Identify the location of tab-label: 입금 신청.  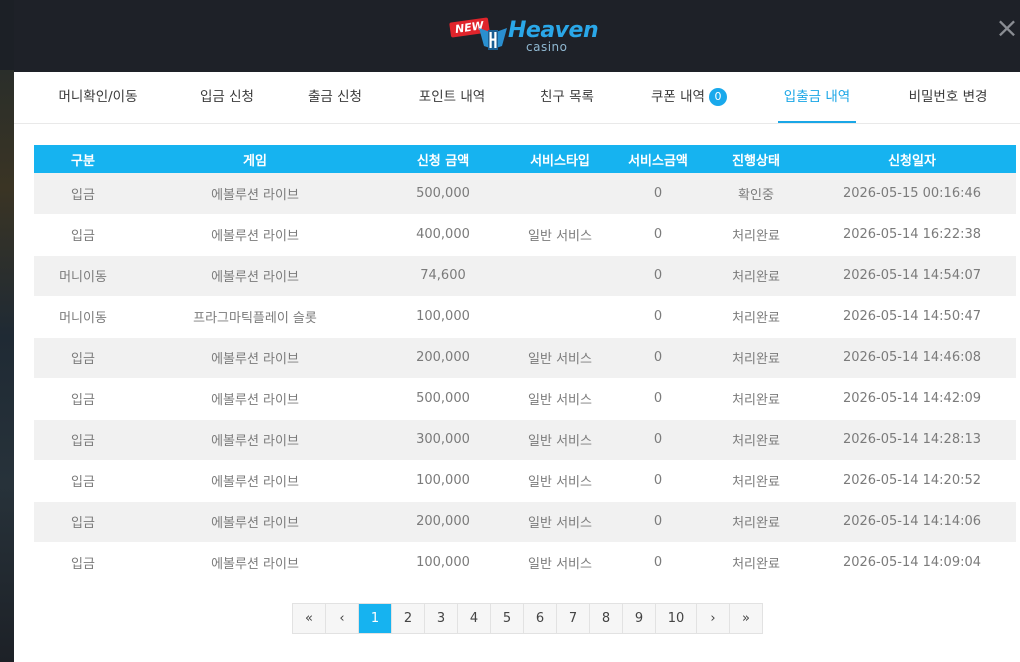
(227, 97).